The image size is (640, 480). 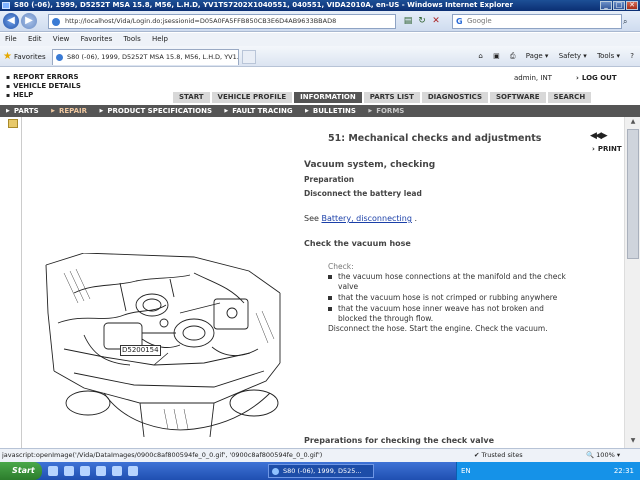 I want to click on menu-file: File, so click(x=11, y=39).